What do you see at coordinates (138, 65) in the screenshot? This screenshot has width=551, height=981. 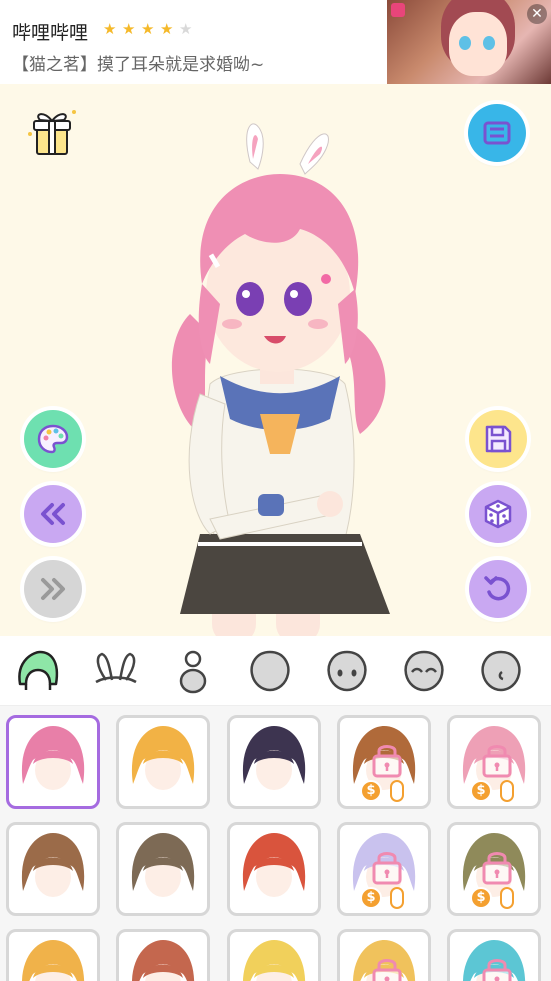 I see `ad-subtitle: 【猫之茗】摸了耳朵就是求婚呦~` at bounding box center [138, 65].